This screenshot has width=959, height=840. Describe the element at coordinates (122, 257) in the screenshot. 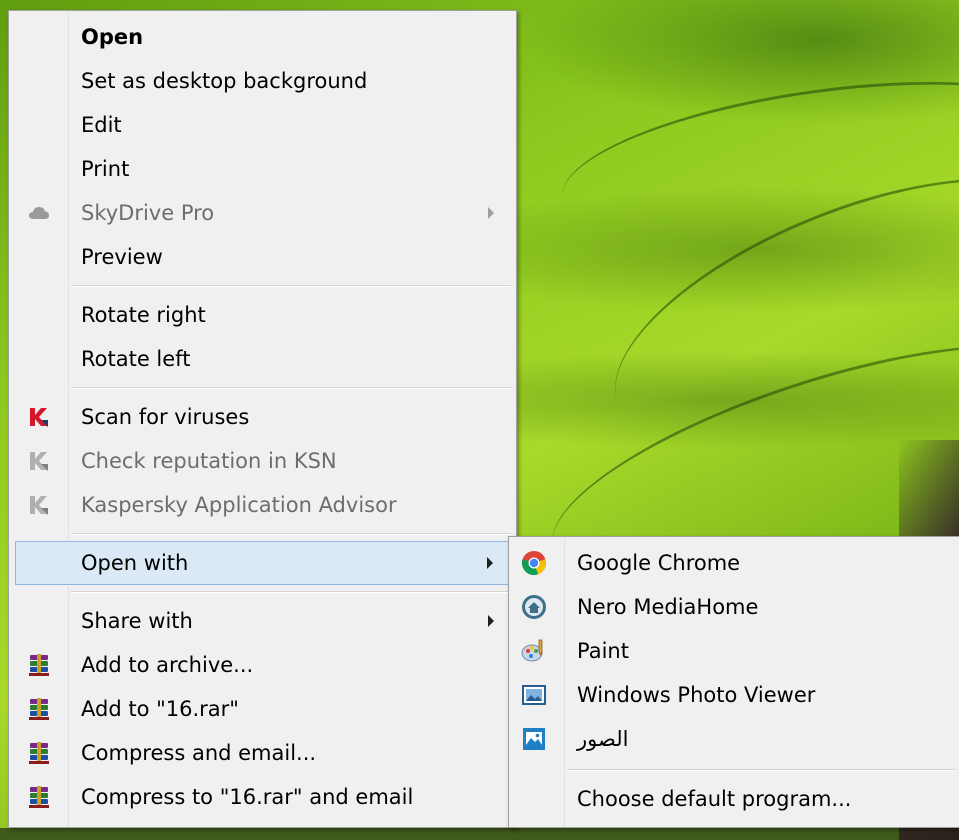

I see `menu-item-label: Preview` at that location.